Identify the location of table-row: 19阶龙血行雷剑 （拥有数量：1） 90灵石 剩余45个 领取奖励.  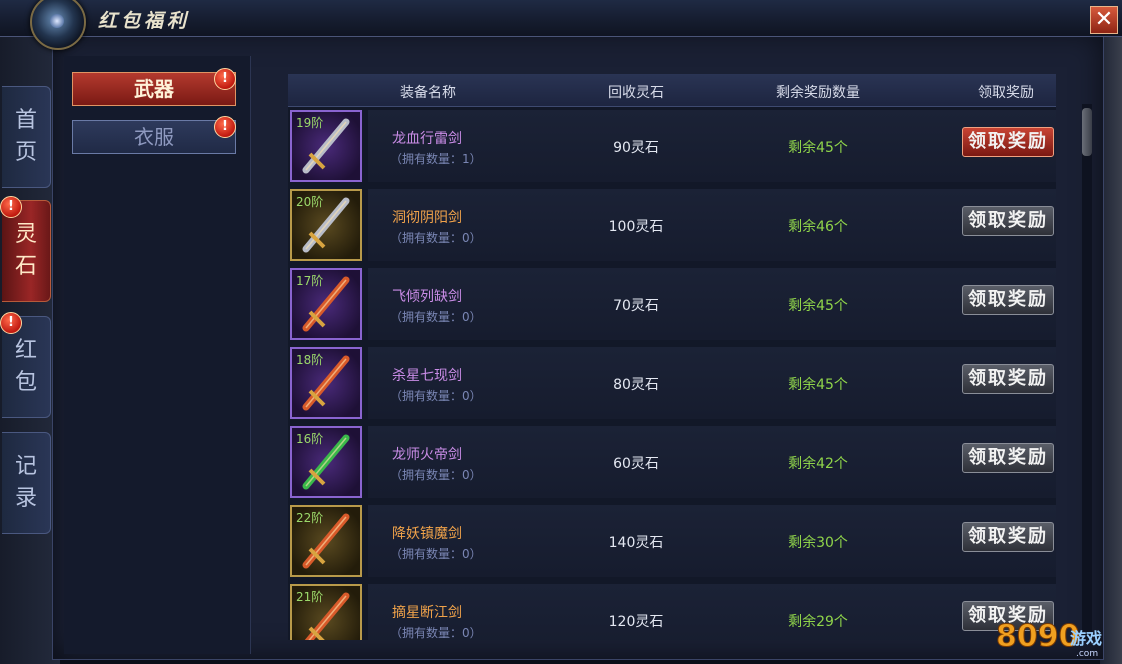
(672, 146).